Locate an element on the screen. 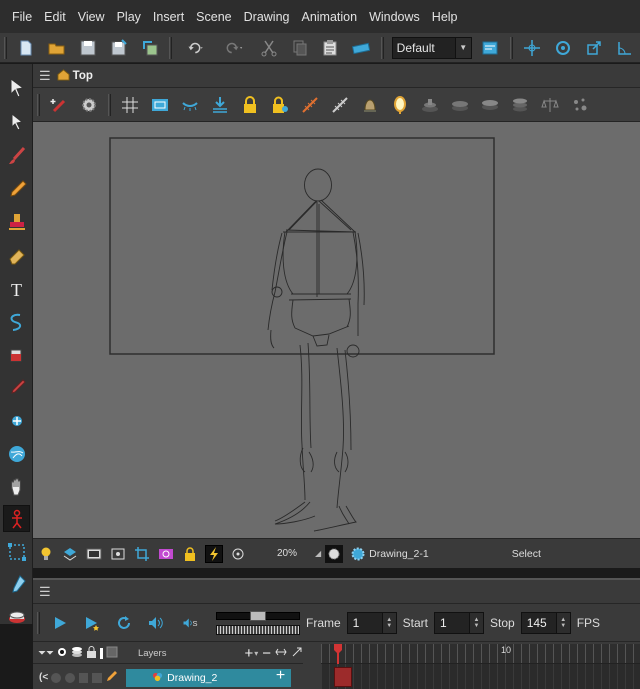  frame-field: 1 ▲ ▼ is located at coordinates (371, 622).